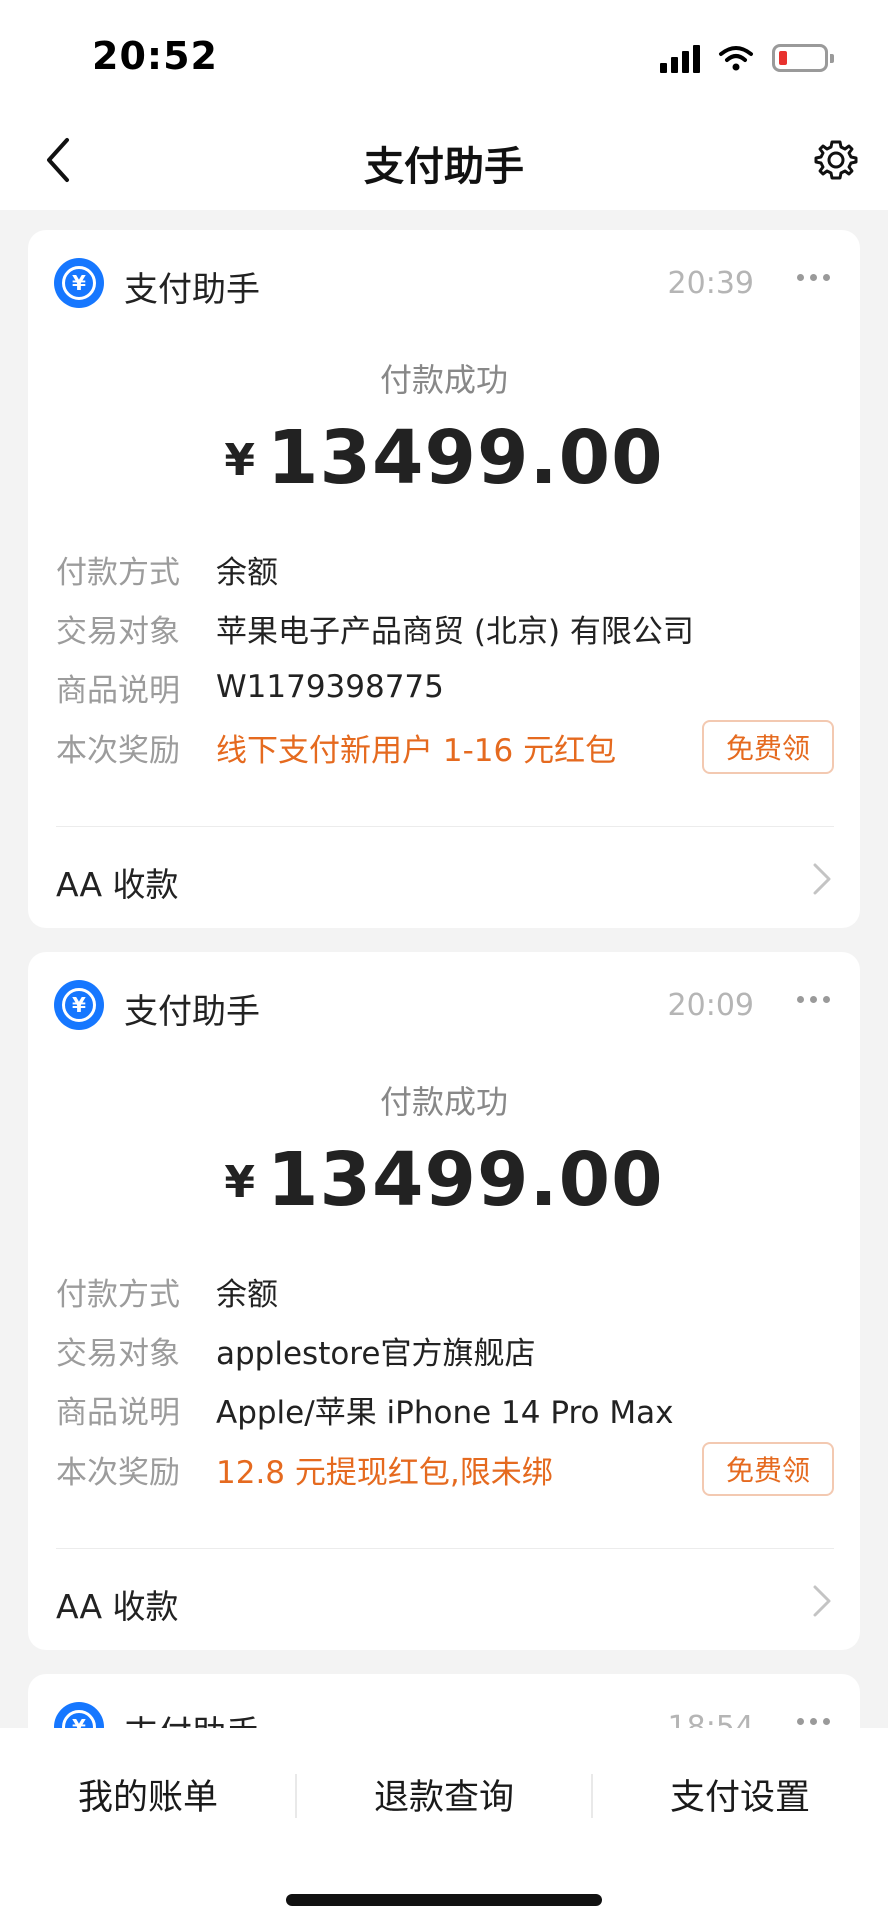 This screenshot has height=1920, width=888. What do you see at coordinates (740, 1794) in the screenshot?
I see `tab-payment-settings: 支付设置` at bounding box center [740, 1794].